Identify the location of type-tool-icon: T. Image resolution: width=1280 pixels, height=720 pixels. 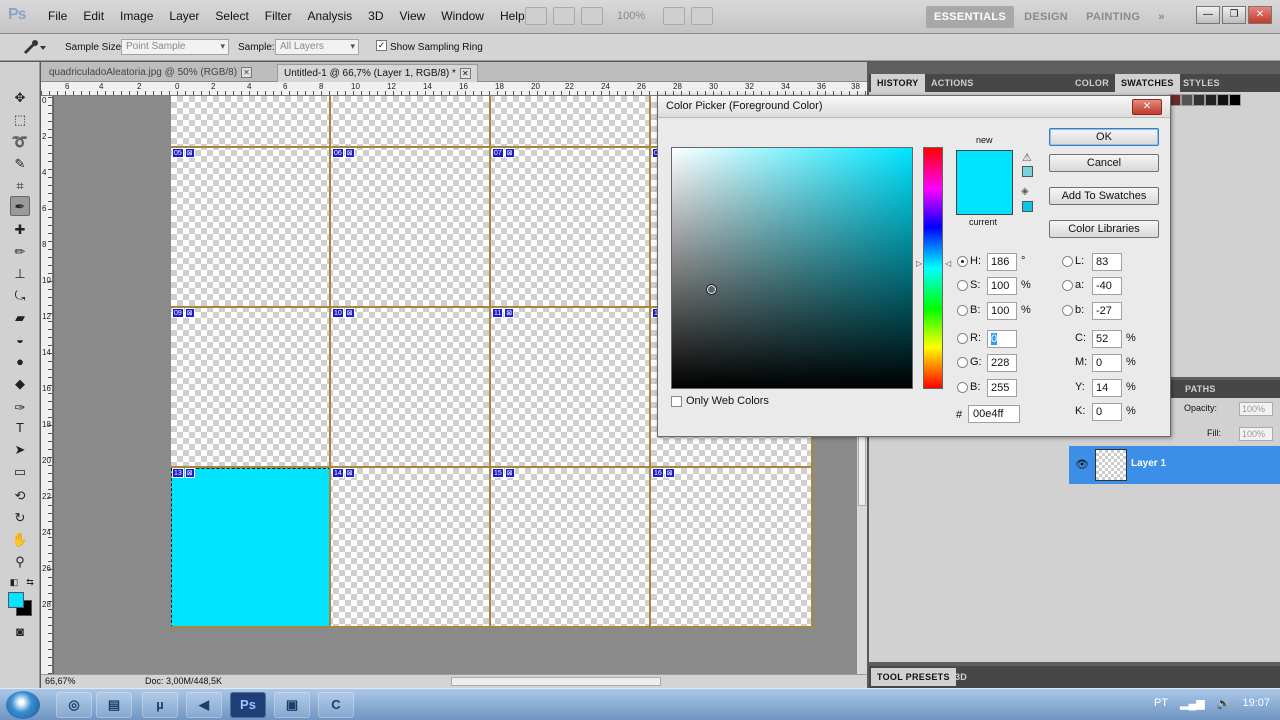
(20, 428).